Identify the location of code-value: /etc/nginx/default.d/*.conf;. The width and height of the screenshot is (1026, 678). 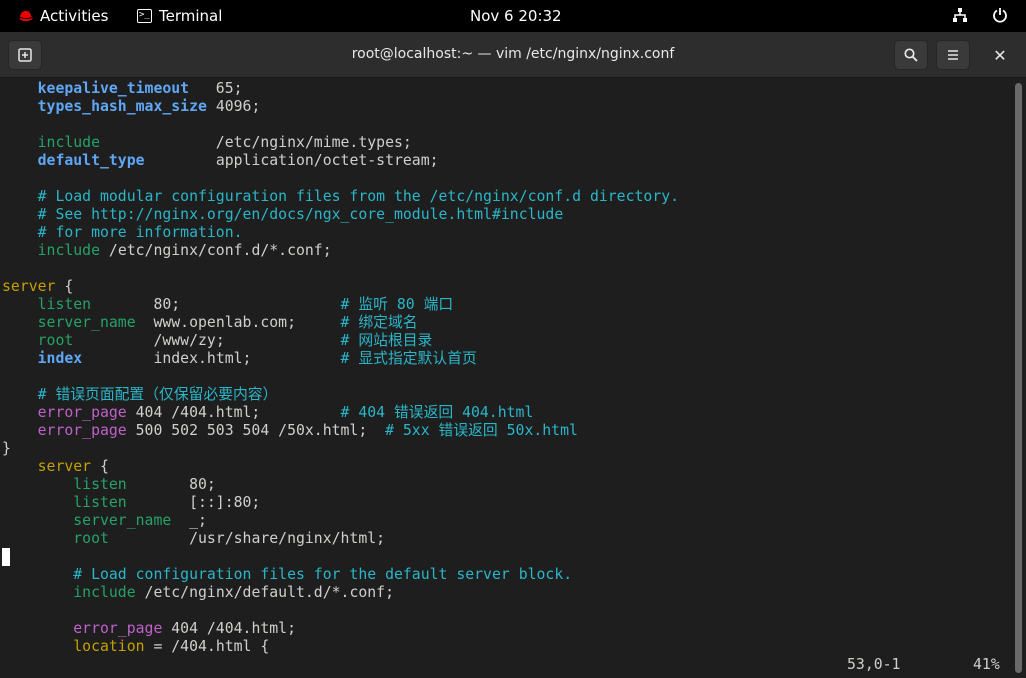
(264, 592).